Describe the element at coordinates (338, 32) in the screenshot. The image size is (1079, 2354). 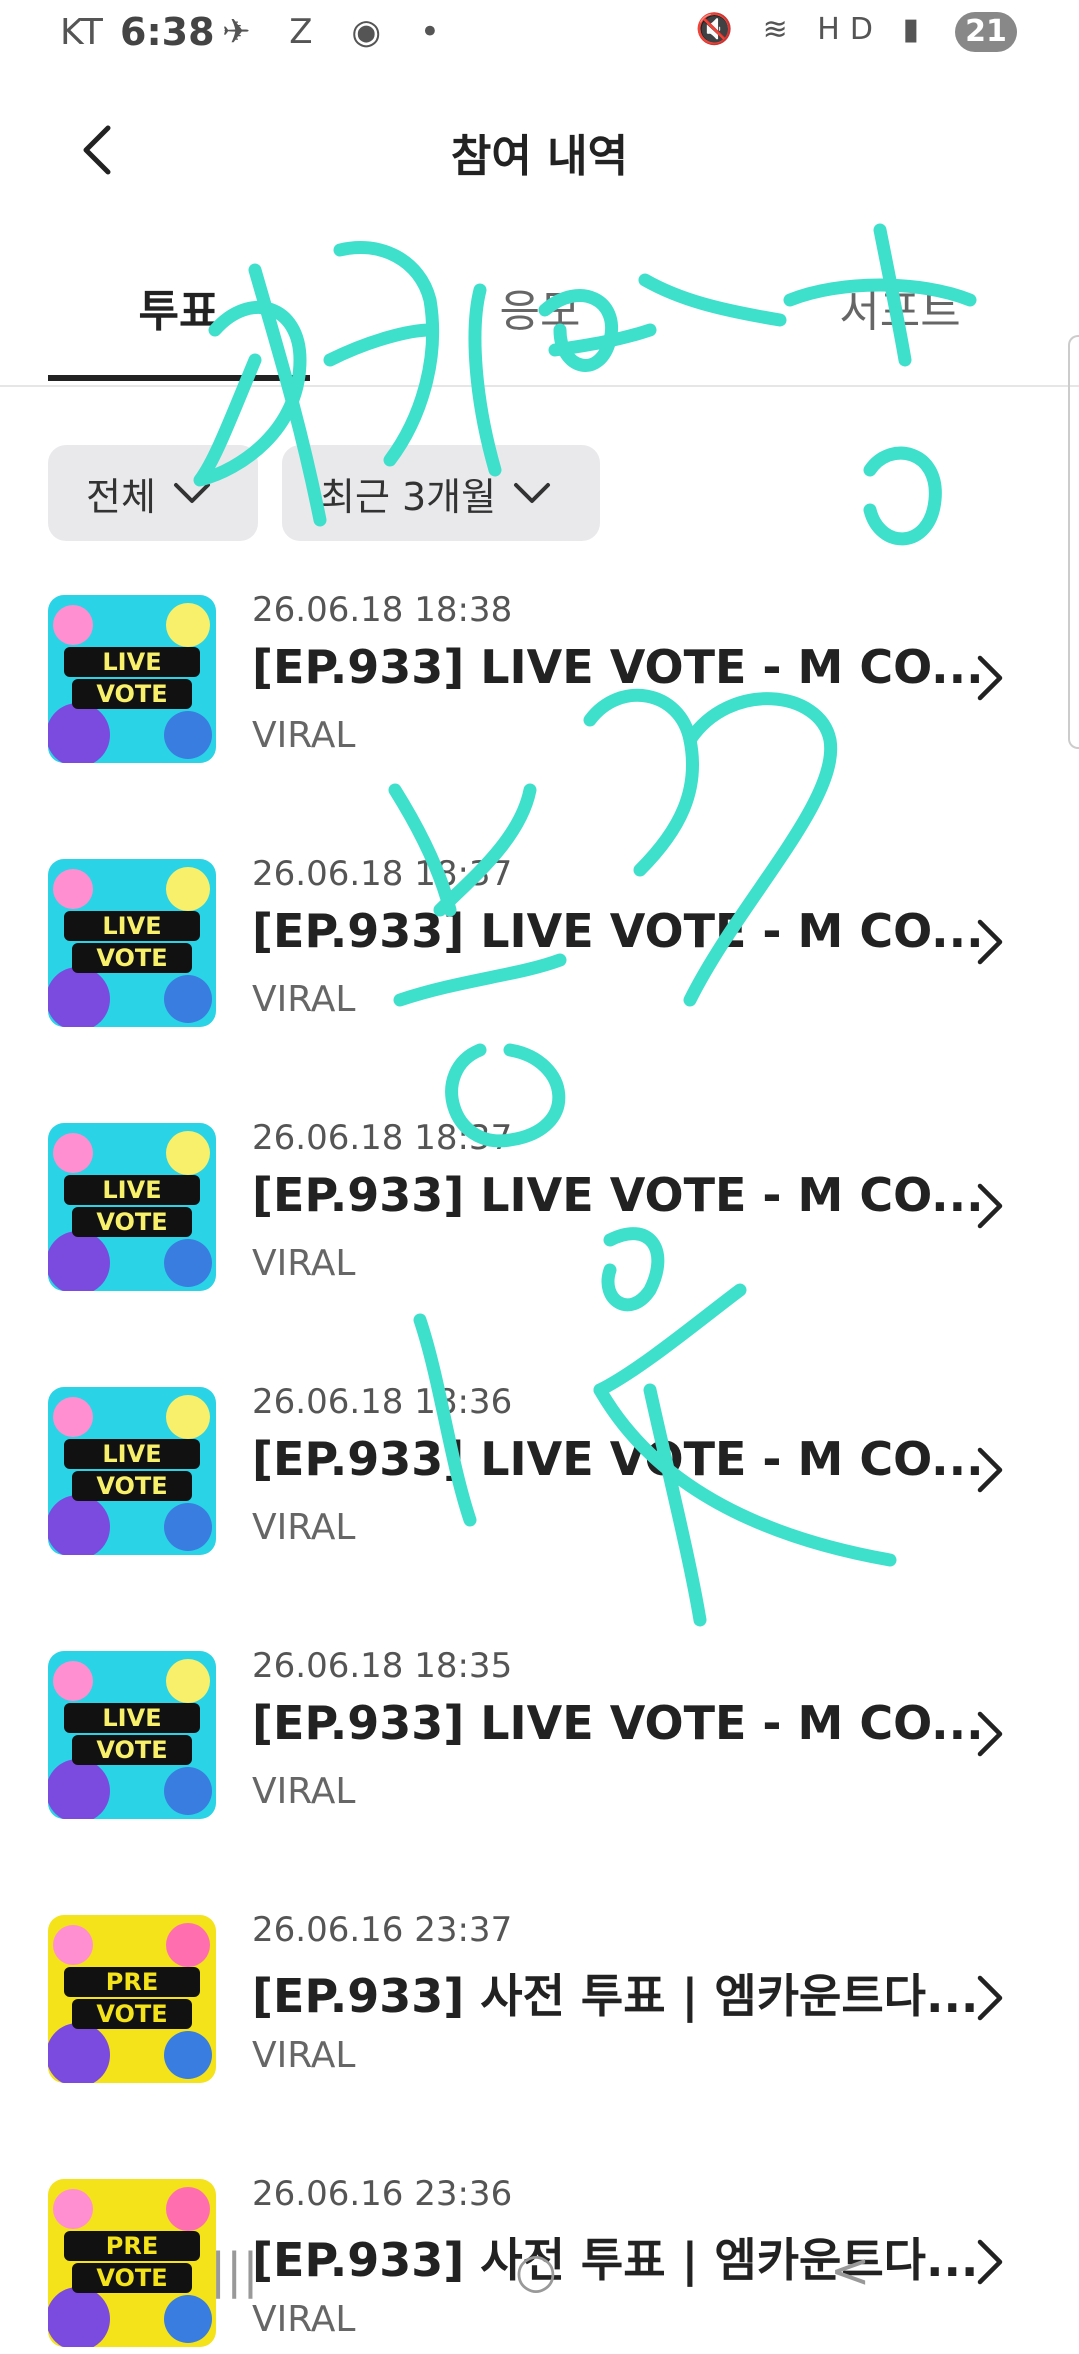
I see `notification-icons: ✈ Z ◉ •` at that location.